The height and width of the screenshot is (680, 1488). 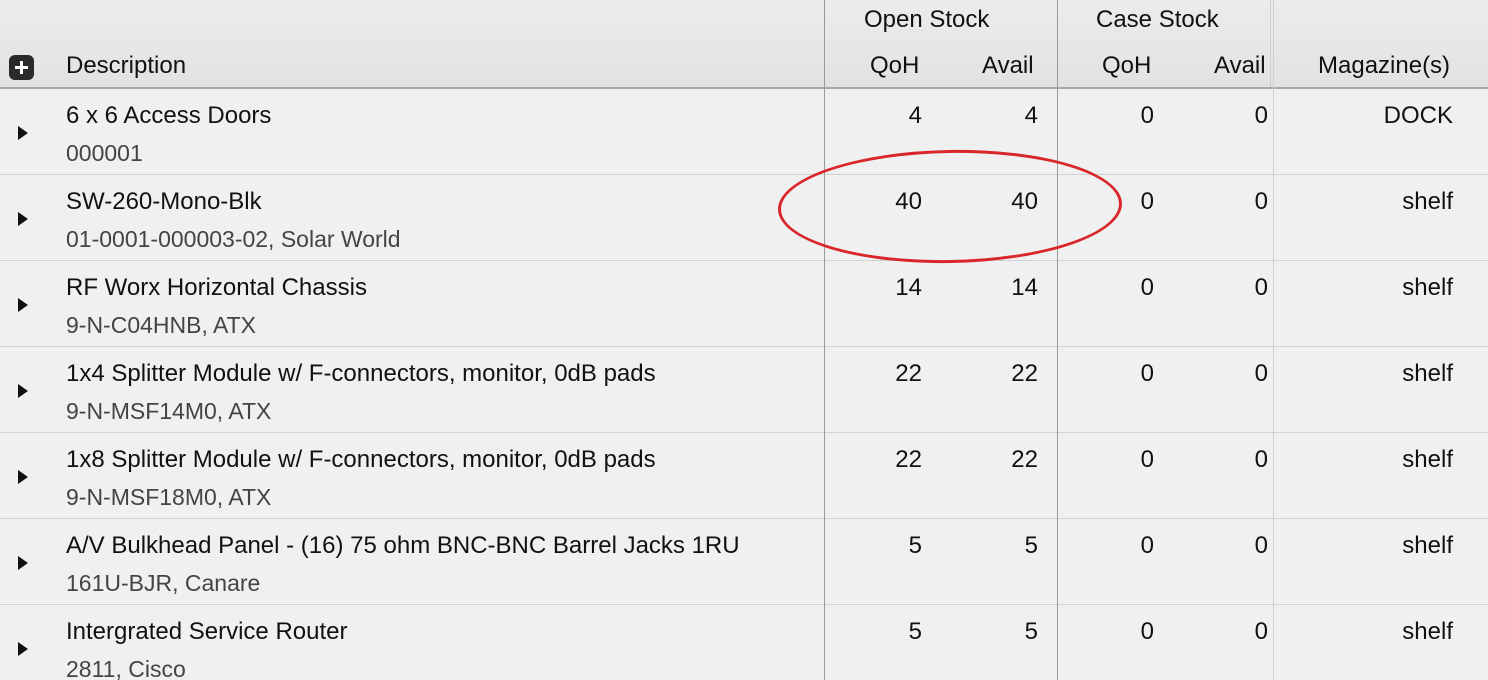 What do you see at coordinates (1008, 66) in the screenshot?
I see `open-avail-column-header: Avail` at bounding box center [1008, 66].